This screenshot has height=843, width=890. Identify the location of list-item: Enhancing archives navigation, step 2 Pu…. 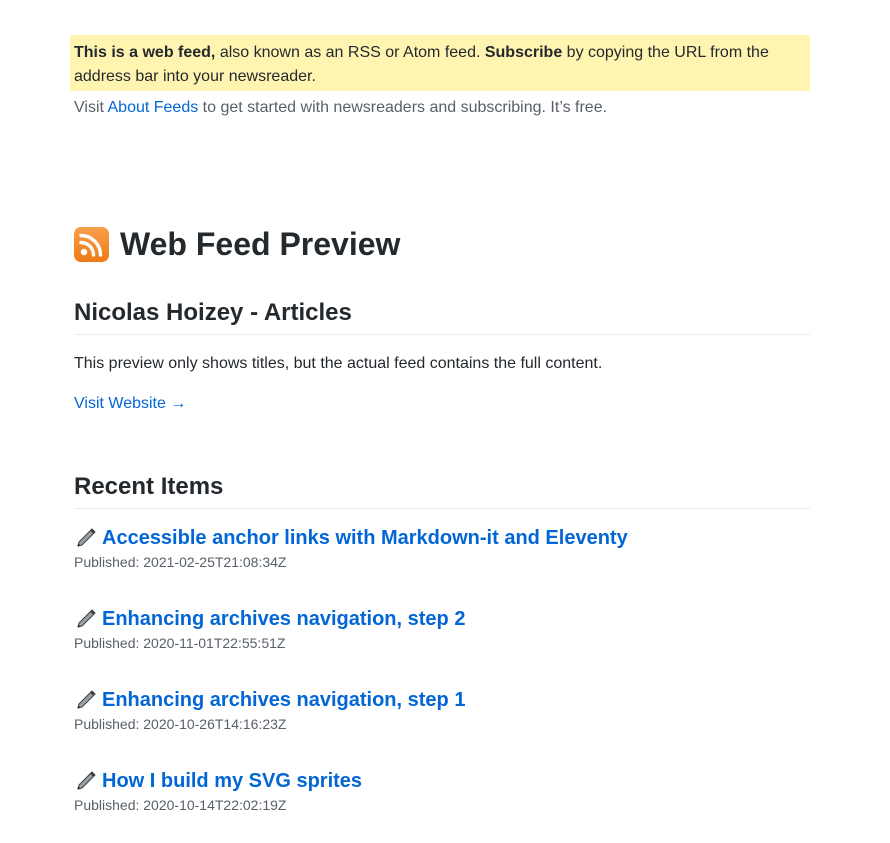
(442, 629).